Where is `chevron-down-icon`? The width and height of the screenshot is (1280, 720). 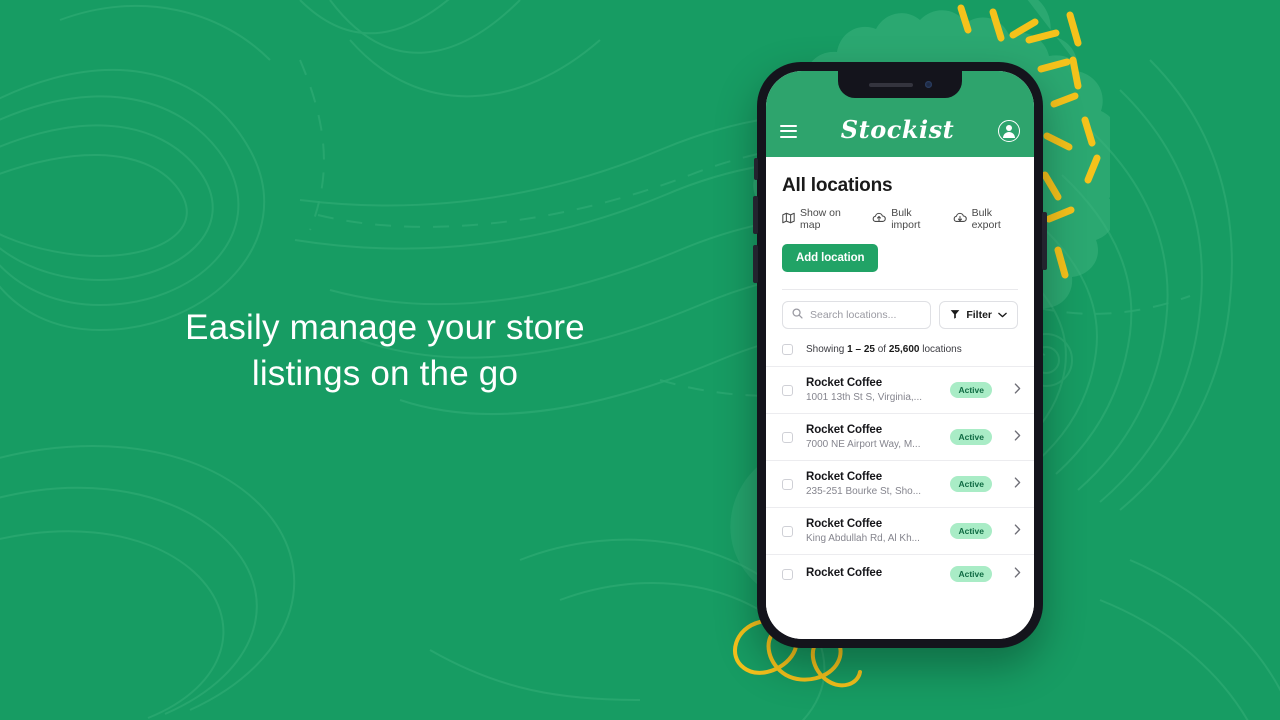 chevron-down-icon is located at coordinates (1002, 315).